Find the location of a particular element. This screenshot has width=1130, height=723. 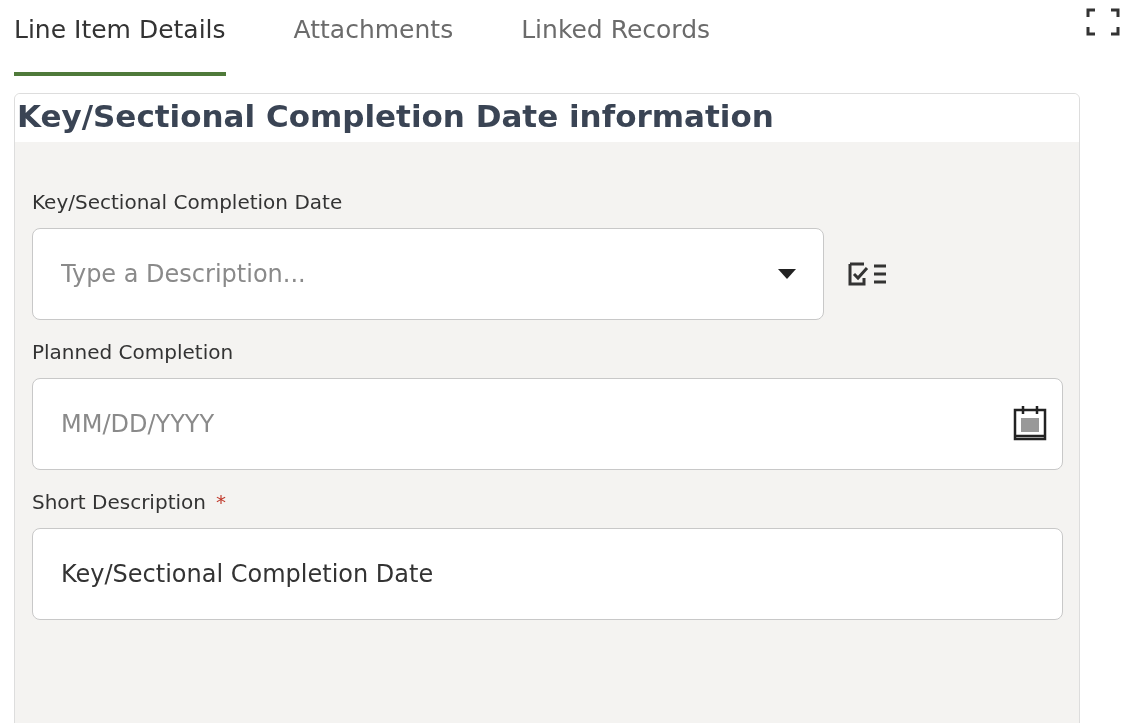

field-label: Planned Completion is located at coordinates (133, 352).